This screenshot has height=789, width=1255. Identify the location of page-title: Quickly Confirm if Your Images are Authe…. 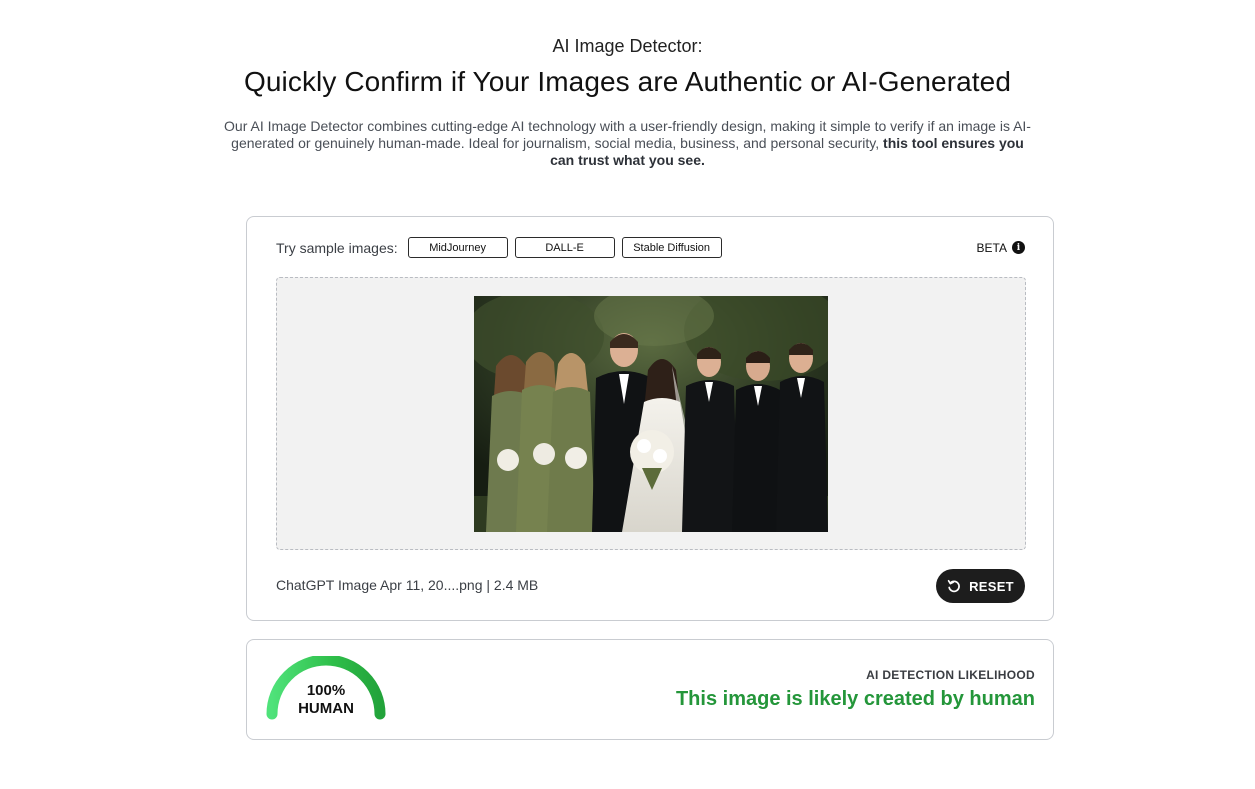
(627, 81).